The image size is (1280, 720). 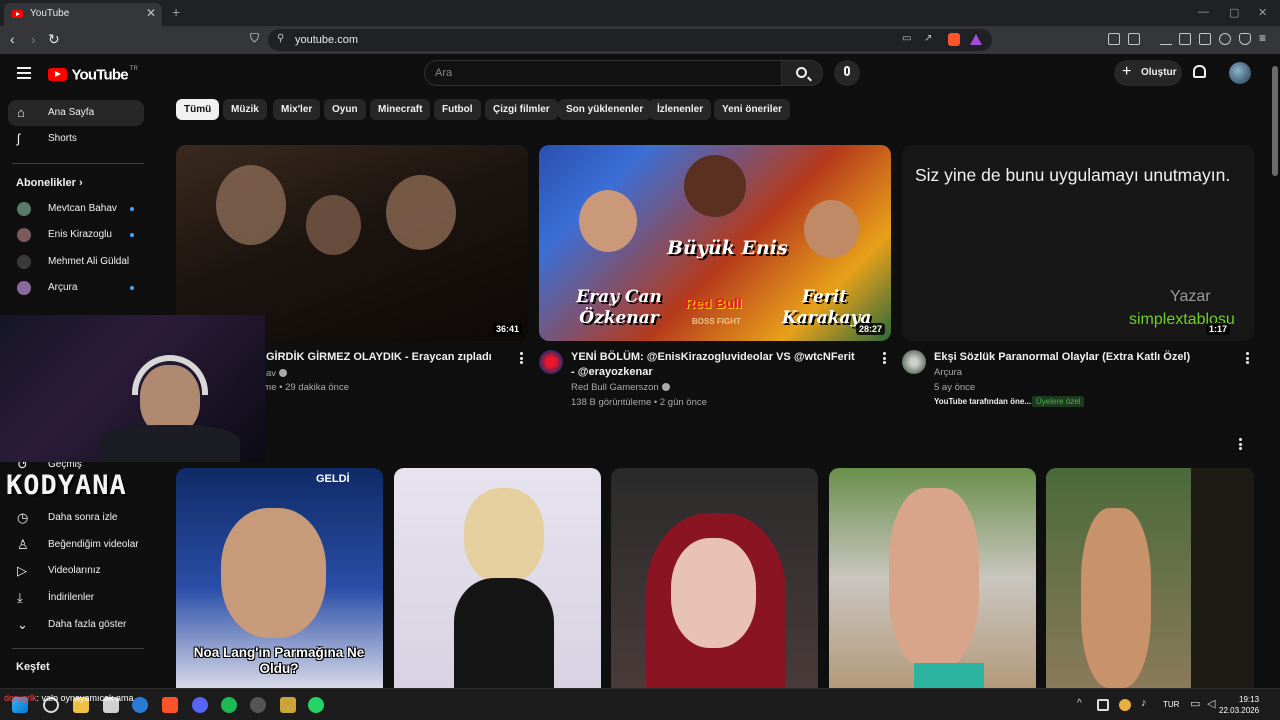 I want to click on subscription-item: Mevtcan Bahav, so click(x=76, y=209).